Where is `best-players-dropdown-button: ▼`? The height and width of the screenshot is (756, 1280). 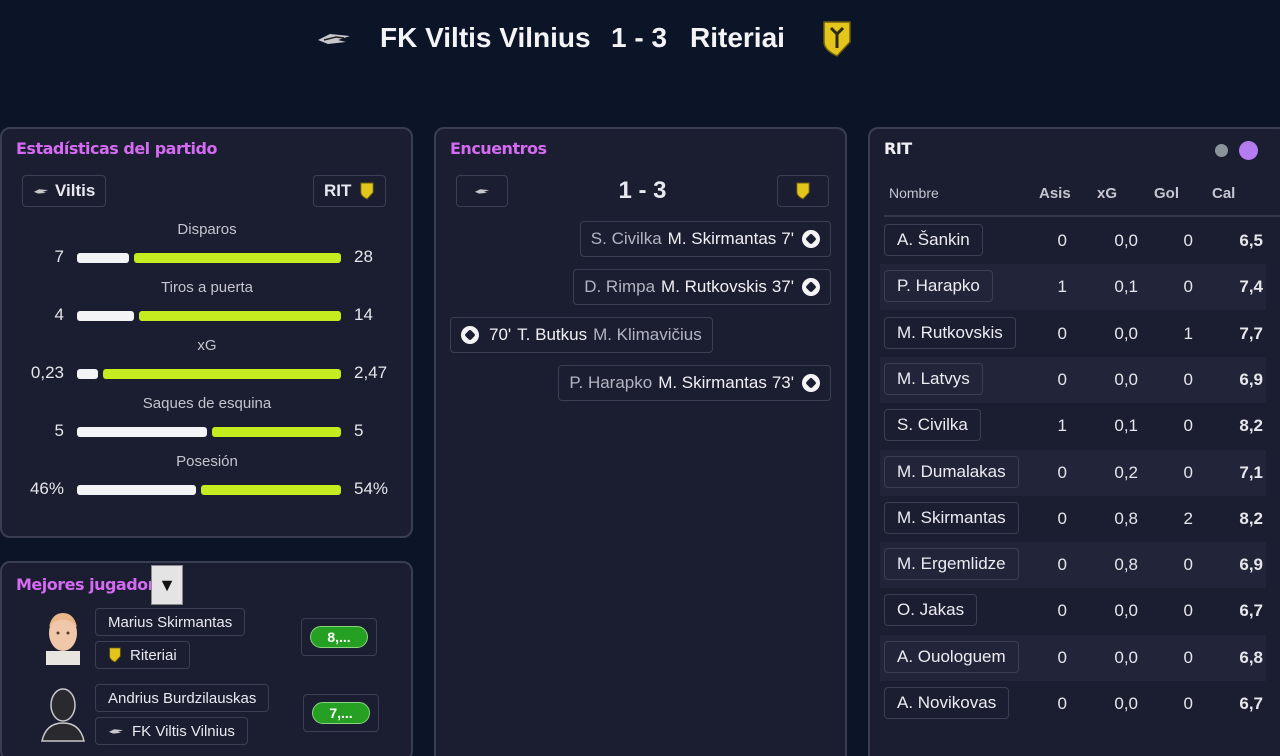
best-players-dropdown-button: ▼ is located at coordinates (167, 585).